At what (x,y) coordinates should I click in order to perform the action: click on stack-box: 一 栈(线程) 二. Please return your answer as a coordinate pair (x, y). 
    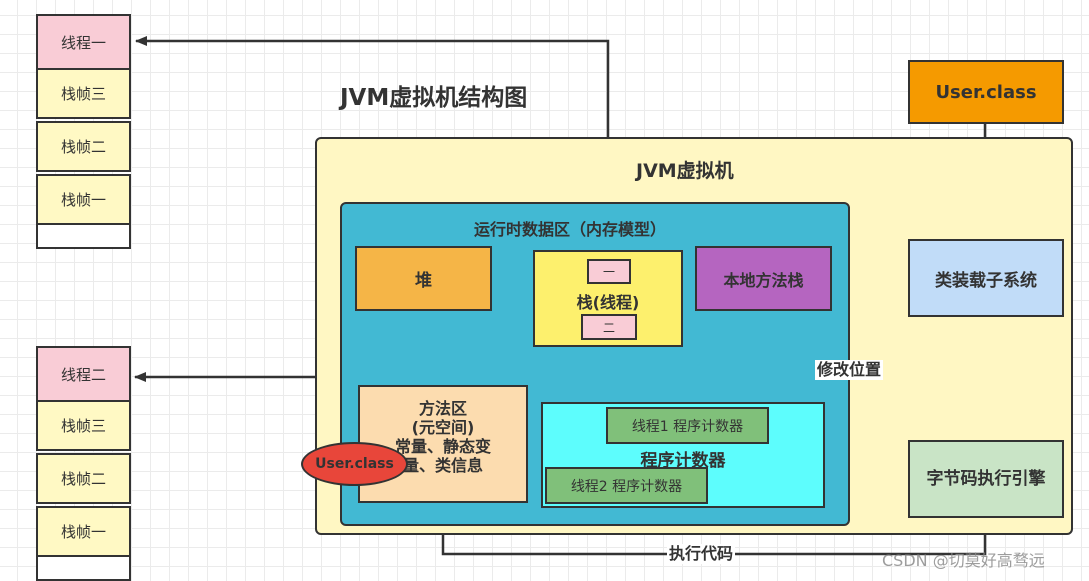
    Looking at the image, I should click on (608, 298).